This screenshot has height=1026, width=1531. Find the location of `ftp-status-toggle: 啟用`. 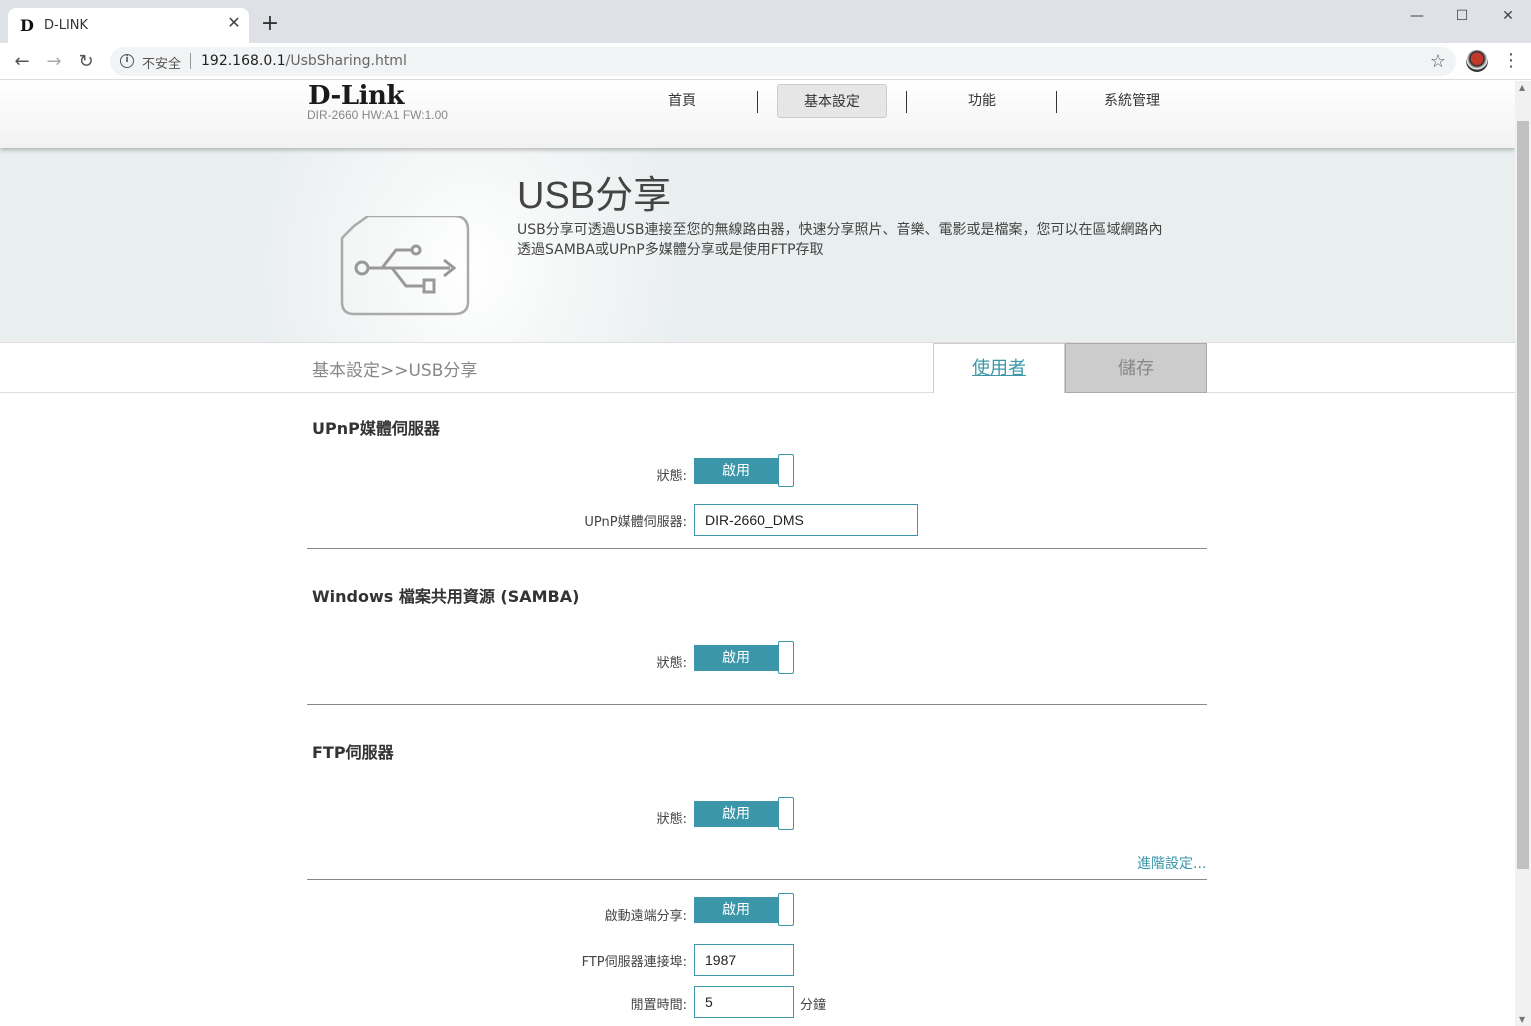

ftp-status-toggle: 啟用 is located at coordinates (744, 813).